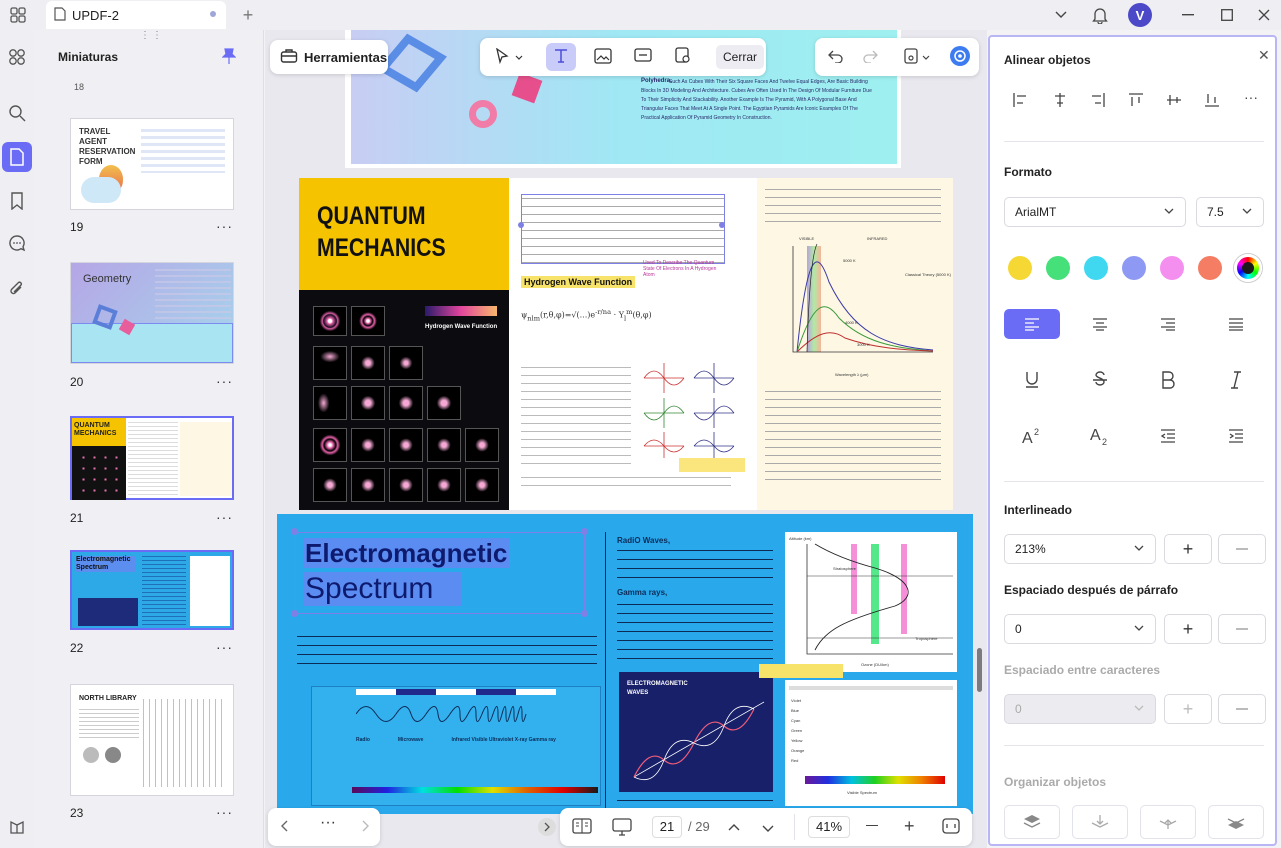 The image size is (1281, 848). I want to click on document-tab: UPDF-2, so click(136, 15).